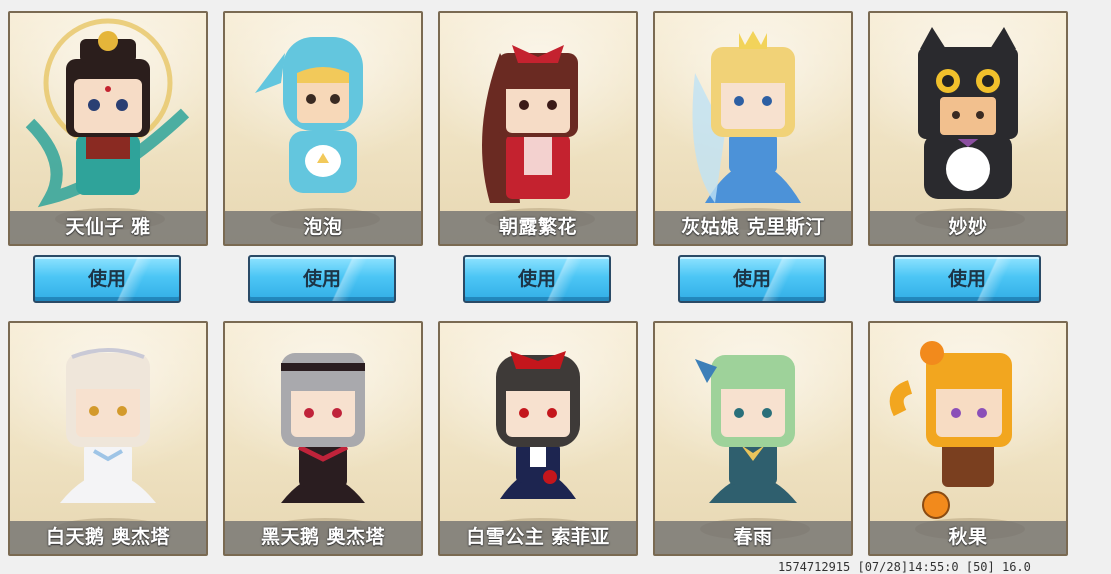  What do you see at coordinates (108, 537) in the screenshot?
I see `character-name: 白天鹅 奥杰塔` at bounding box center [108, 537].